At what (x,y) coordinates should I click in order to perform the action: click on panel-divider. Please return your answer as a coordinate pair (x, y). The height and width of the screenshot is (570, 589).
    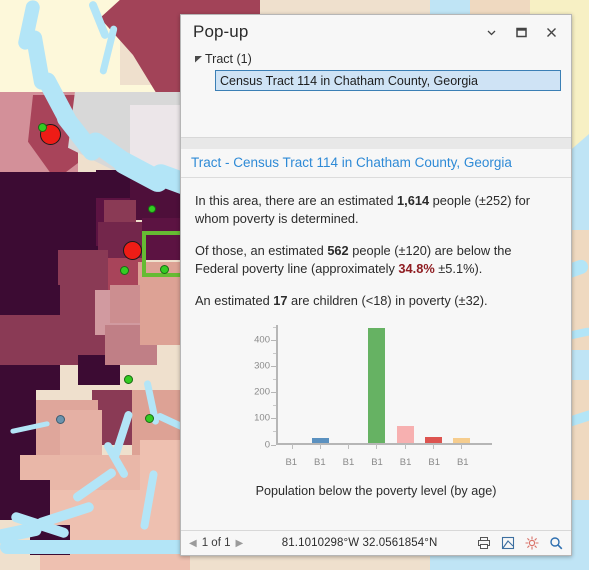
    Looking at the image, I should click on (376, 118).